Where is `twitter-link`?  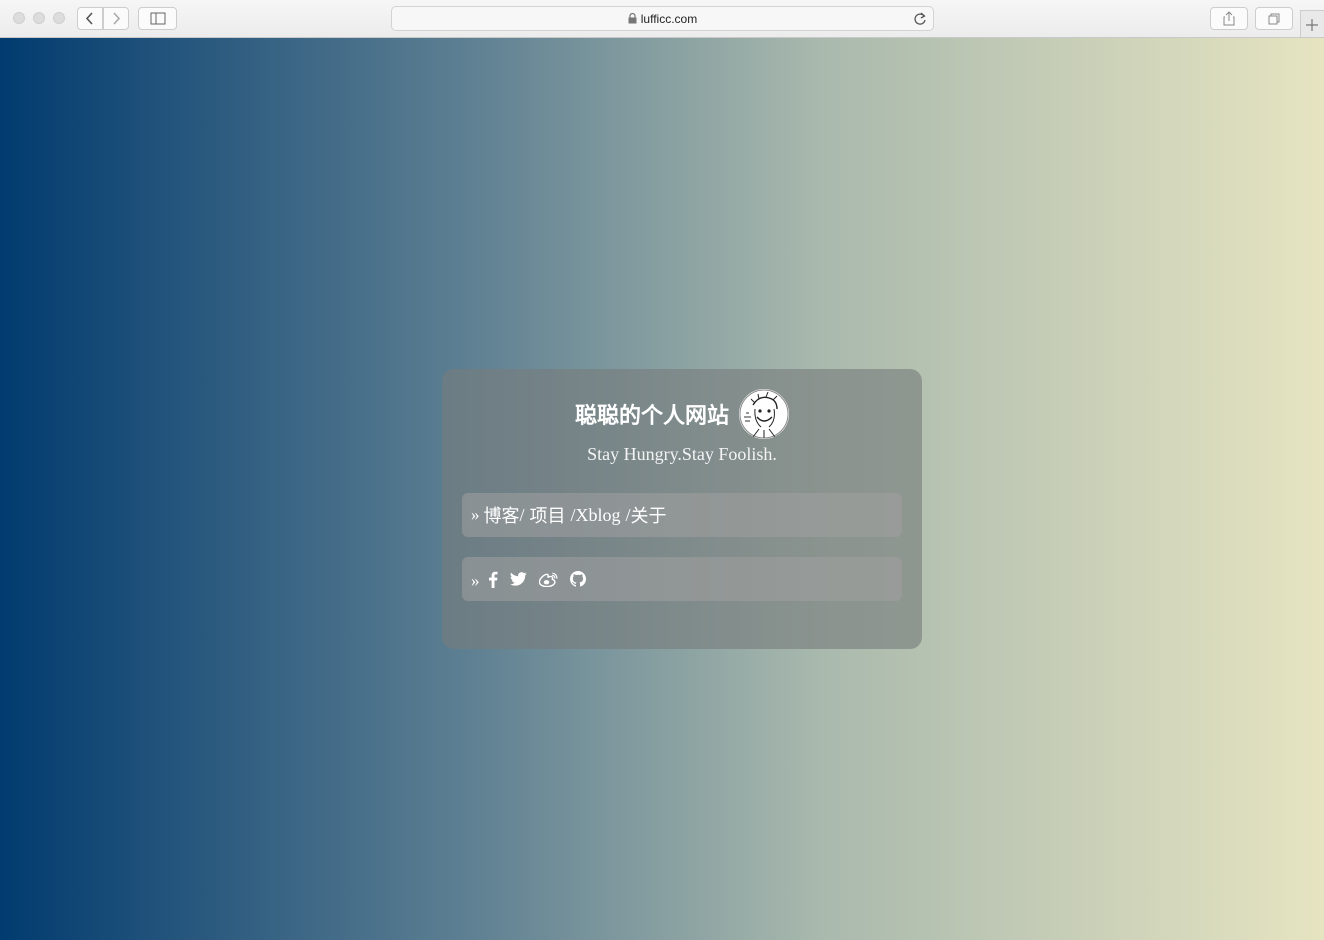
twitter-link is located at coordinates (518, 579).